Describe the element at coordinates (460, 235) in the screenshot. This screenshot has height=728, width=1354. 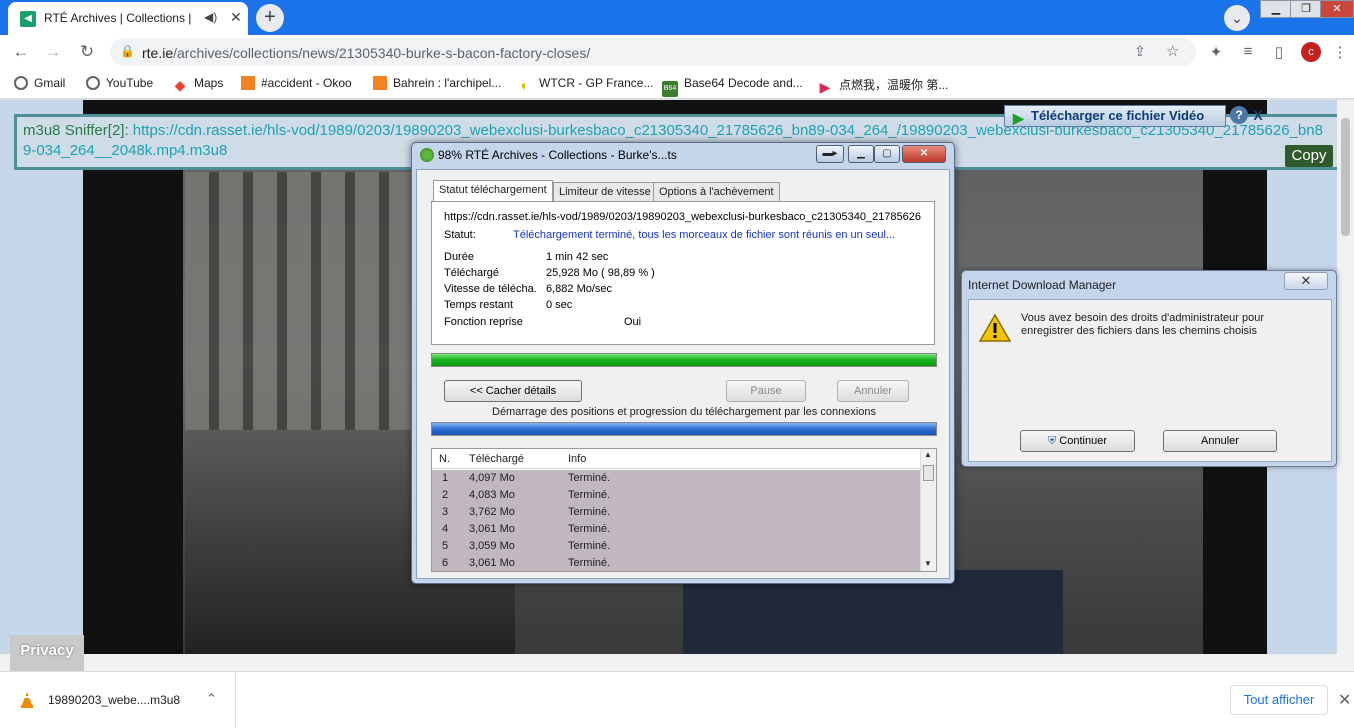
I see `status-label: Statut:` at that location.